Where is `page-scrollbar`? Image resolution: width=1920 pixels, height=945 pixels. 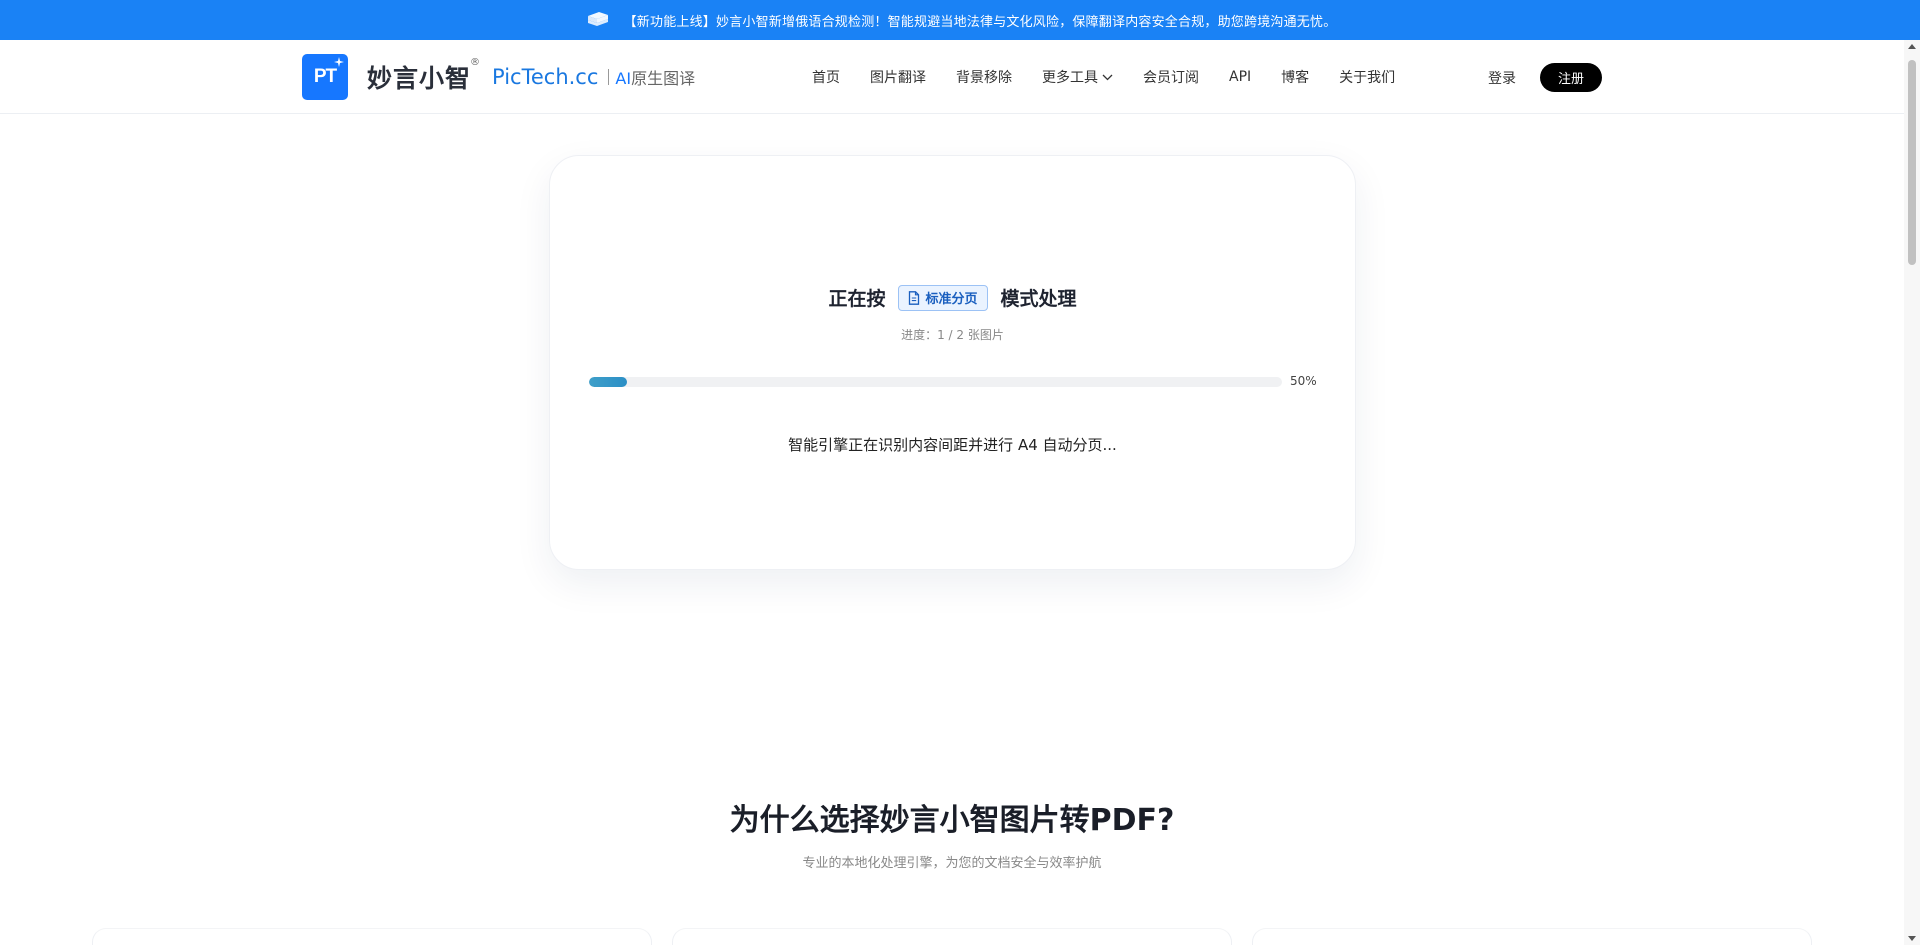 page-scrollbar is located at coordinates (1912, 492).